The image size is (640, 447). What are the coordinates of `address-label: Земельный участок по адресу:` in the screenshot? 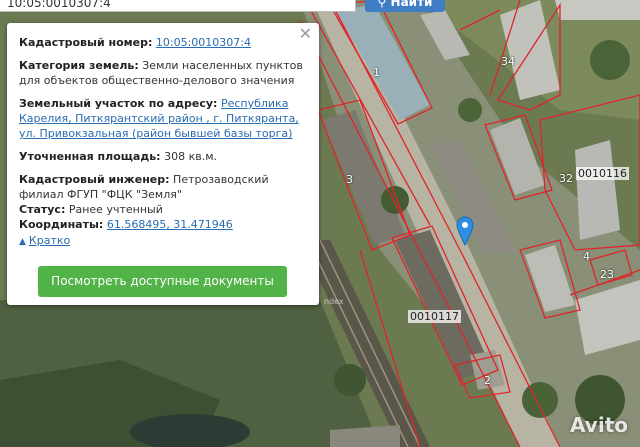 It's located at (118, 103).